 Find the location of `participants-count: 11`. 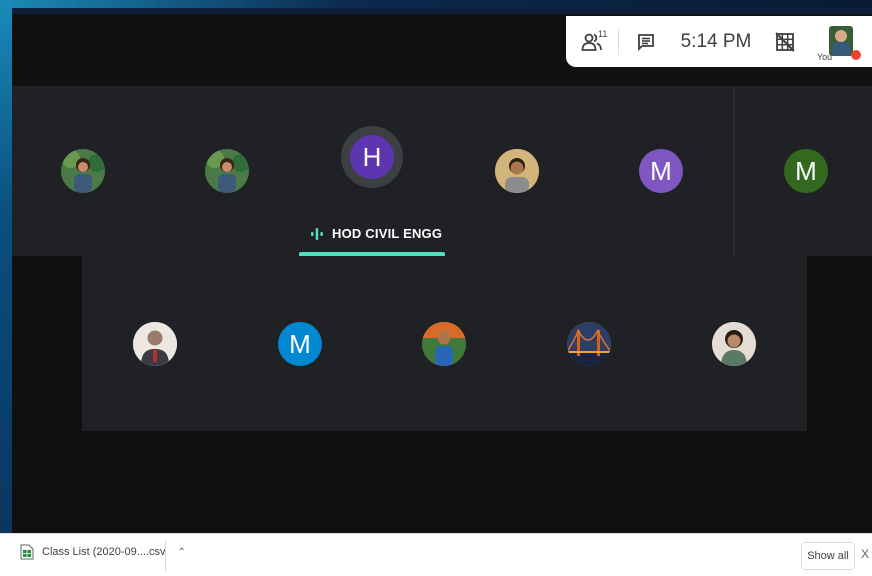

participants-count: 11 is located at coordinates (603, 33).